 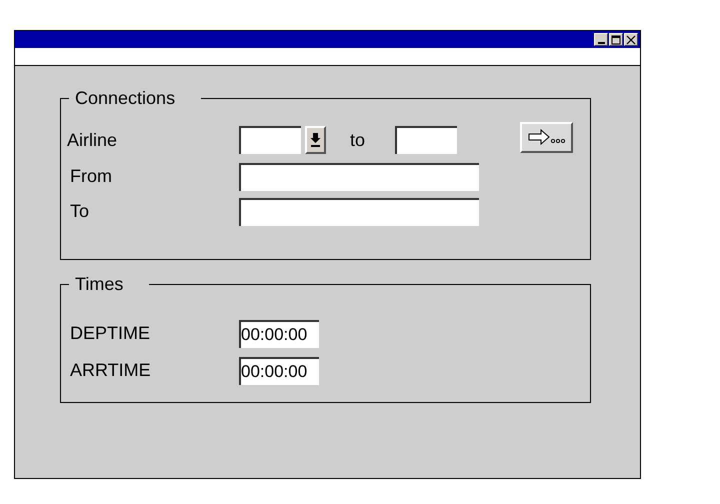 I want to click on field-label: ARRTIME, so click(x=110, y=370).